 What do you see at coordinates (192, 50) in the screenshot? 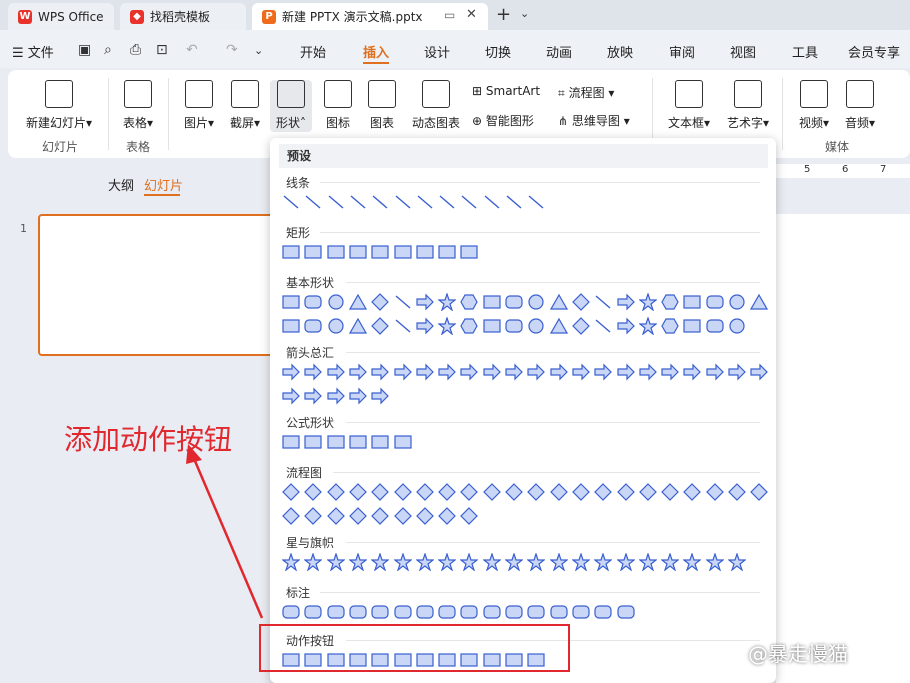
I see `undo-icon: ↶` at bounding box center [192, 50].